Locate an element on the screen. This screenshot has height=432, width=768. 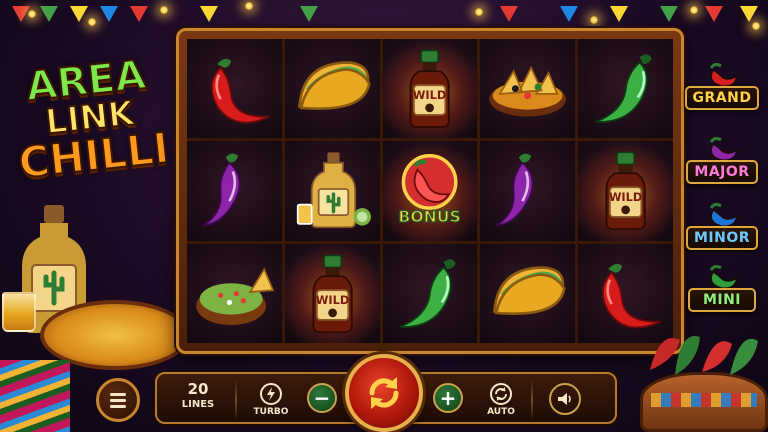
chili-pot-decor is located at coordinates (704, 402).